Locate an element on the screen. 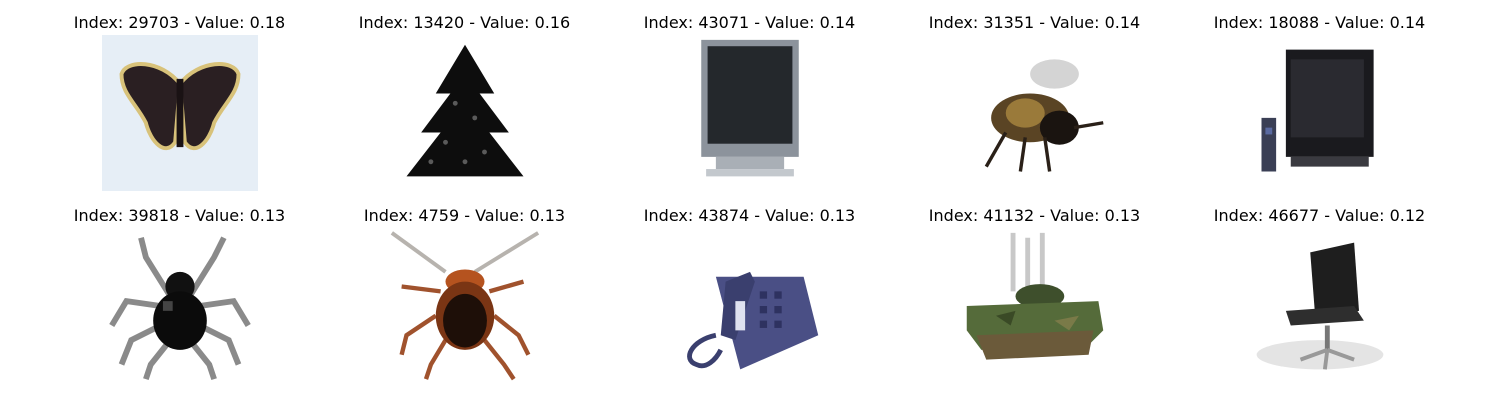 The height and width of the screenshot is (400, 1500). spider-image is located at coordinates (180, 306).